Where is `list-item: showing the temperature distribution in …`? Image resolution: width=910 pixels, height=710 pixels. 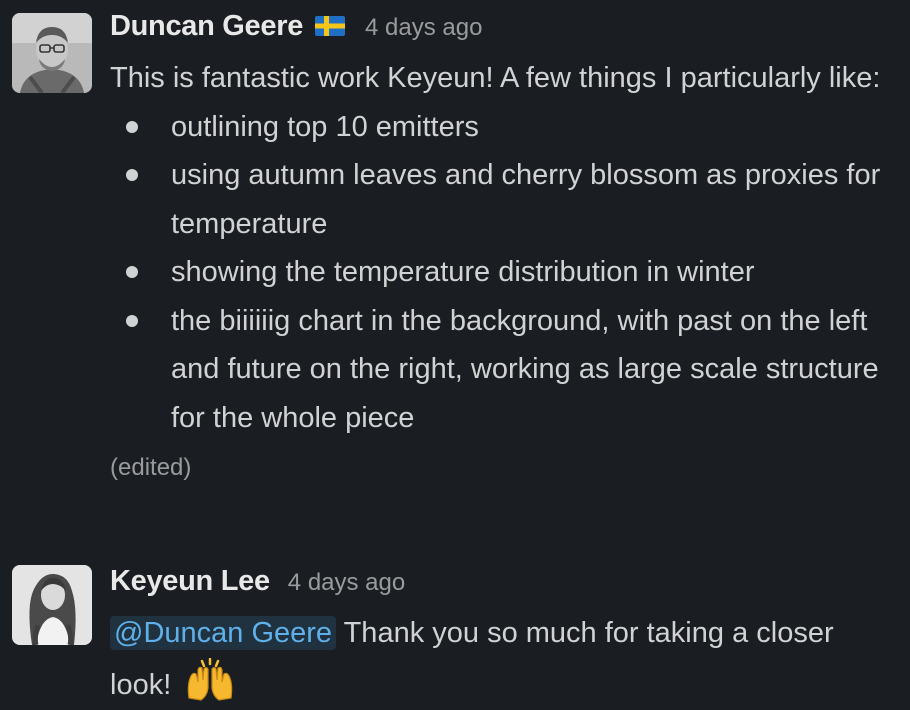 list-item: showing the temperature distribution in … is located at coordinates (500, 272).